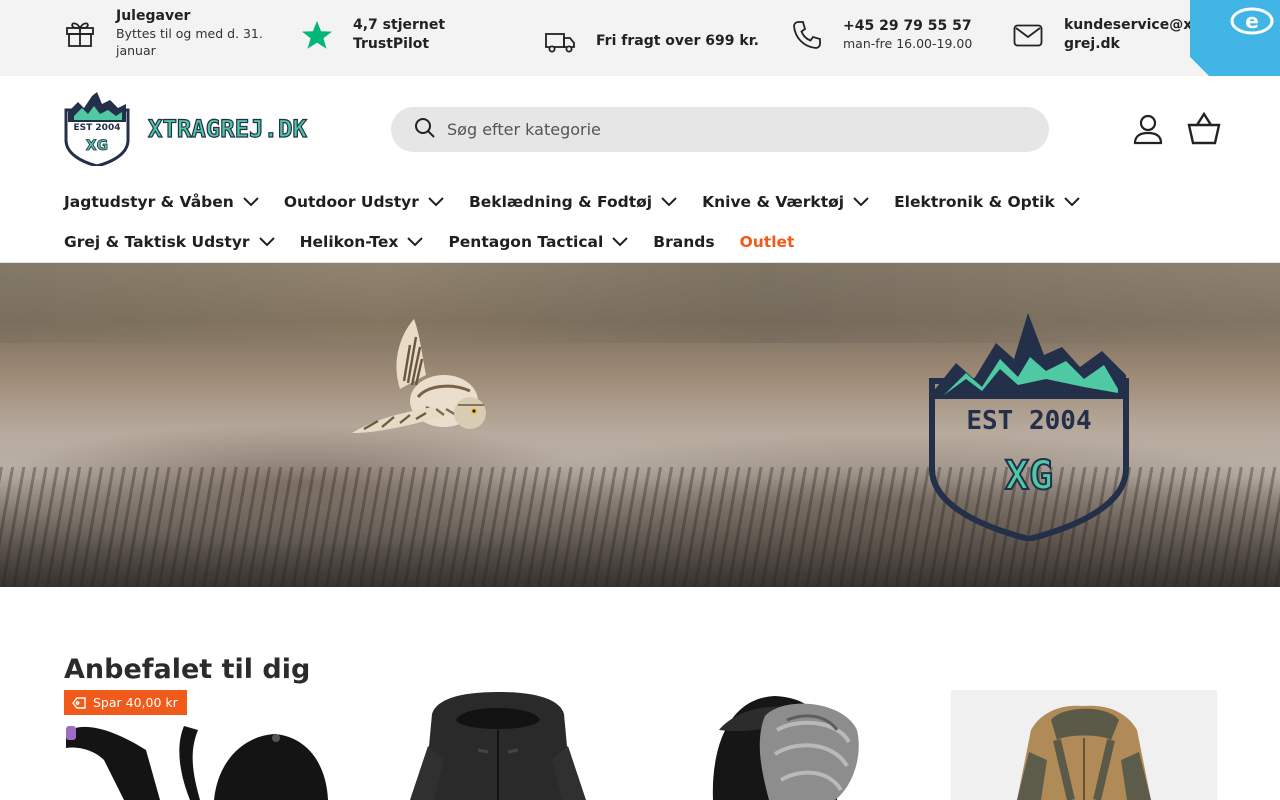 This screenshot has height=800, width=1280. Describe the element at coordinates (1029, 476) in the screenshot. I see `badge-monogram: XG` at that location.